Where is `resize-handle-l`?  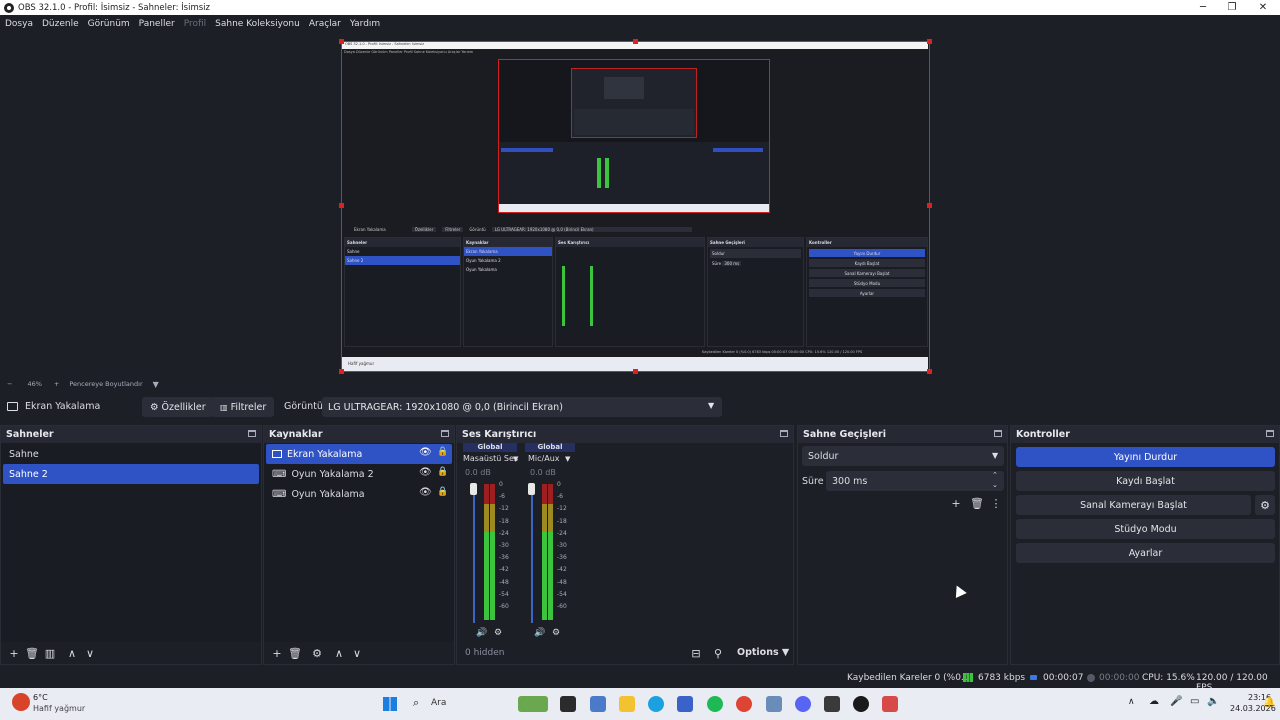 resize-handle-l is located at coordinates (341, 205).